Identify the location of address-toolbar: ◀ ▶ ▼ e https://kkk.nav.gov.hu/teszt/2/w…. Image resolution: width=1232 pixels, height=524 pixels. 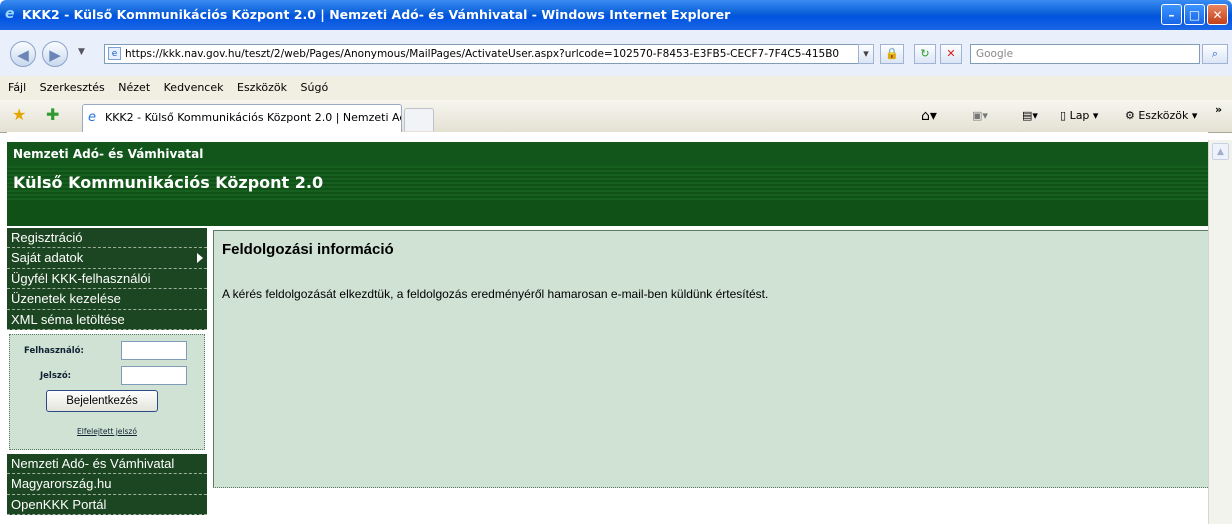
(616, 53).